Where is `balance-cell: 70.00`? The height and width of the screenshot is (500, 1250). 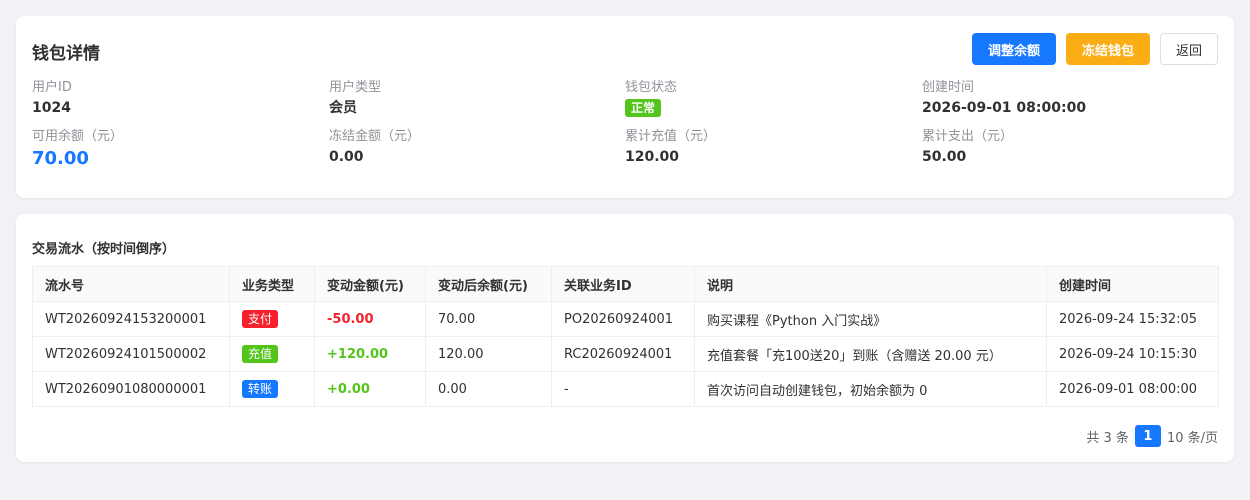 balance-cell: 70.00 is located at coordinates (488, 319).